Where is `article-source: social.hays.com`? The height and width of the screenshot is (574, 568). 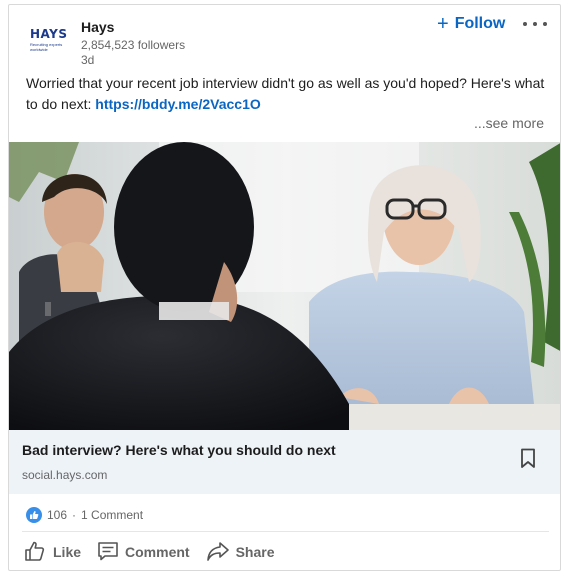
article-source: social.hays.com is located at coordinates (65, 475).